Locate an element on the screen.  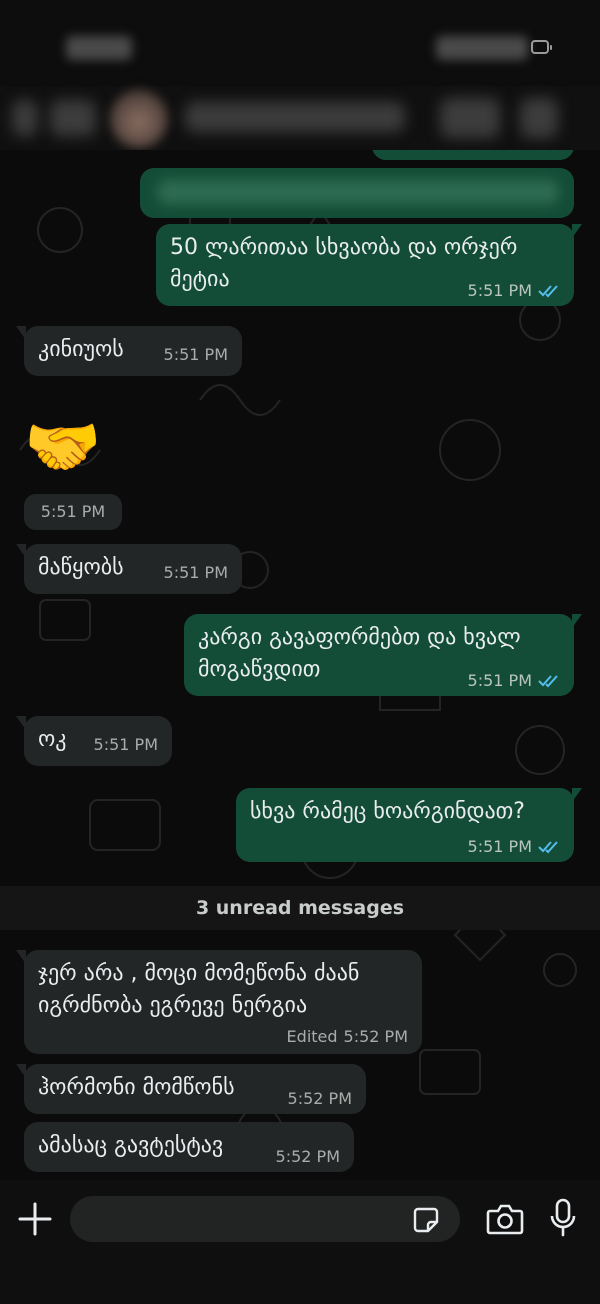
battery-icon is located at coordinates (541, 47).